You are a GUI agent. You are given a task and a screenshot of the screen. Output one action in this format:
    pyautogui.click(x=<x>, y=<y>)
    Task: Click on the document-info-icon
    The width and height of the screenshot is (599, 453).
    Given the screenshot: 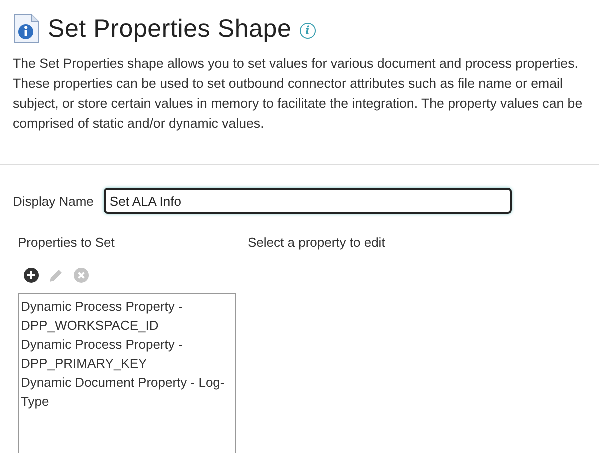 What is the action you would take?
    pyautogui.click(x=27, y=29)
    